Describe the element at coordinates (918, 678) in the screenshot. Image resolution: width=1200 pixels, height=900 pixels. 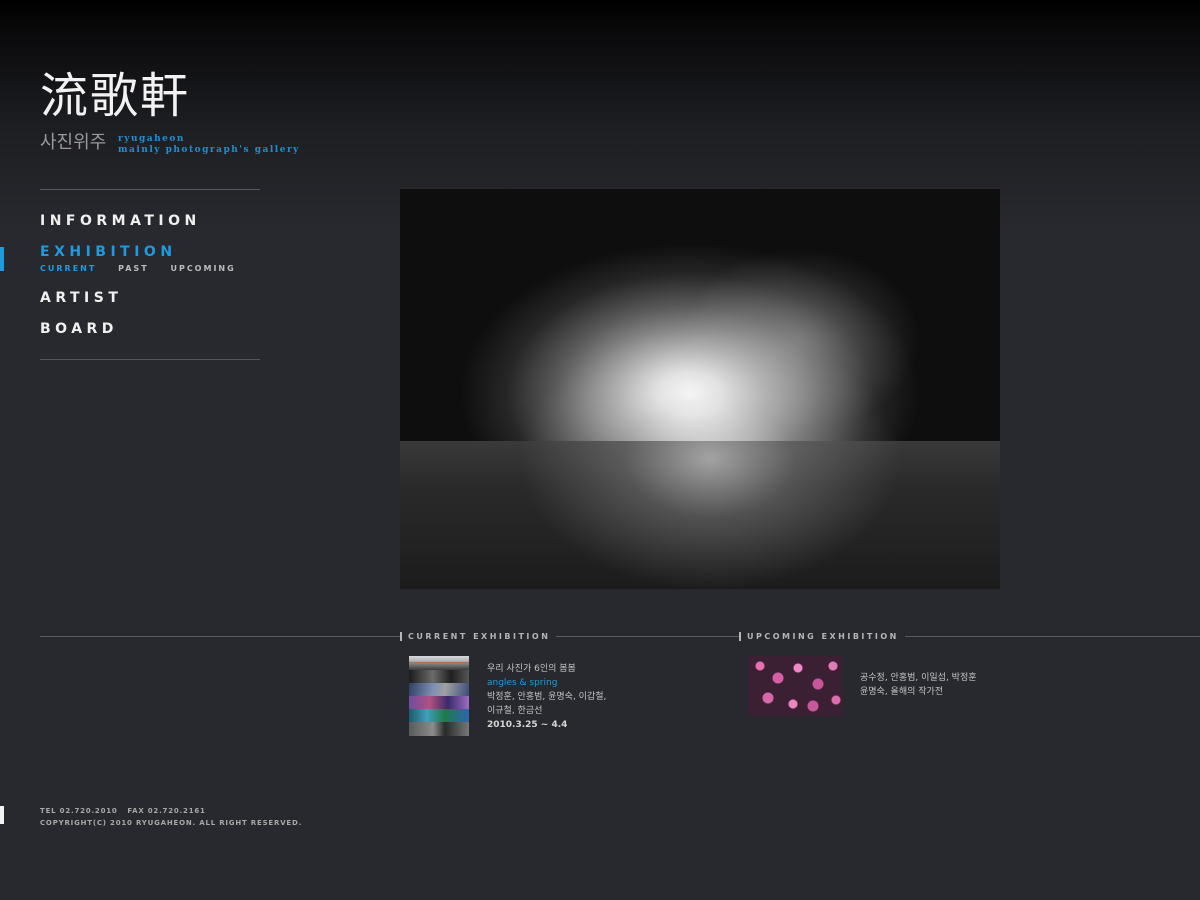
I see `upcoming-exhibition-artists: 공수정, 안홍범, 이일섭, 박정훈` at that location.